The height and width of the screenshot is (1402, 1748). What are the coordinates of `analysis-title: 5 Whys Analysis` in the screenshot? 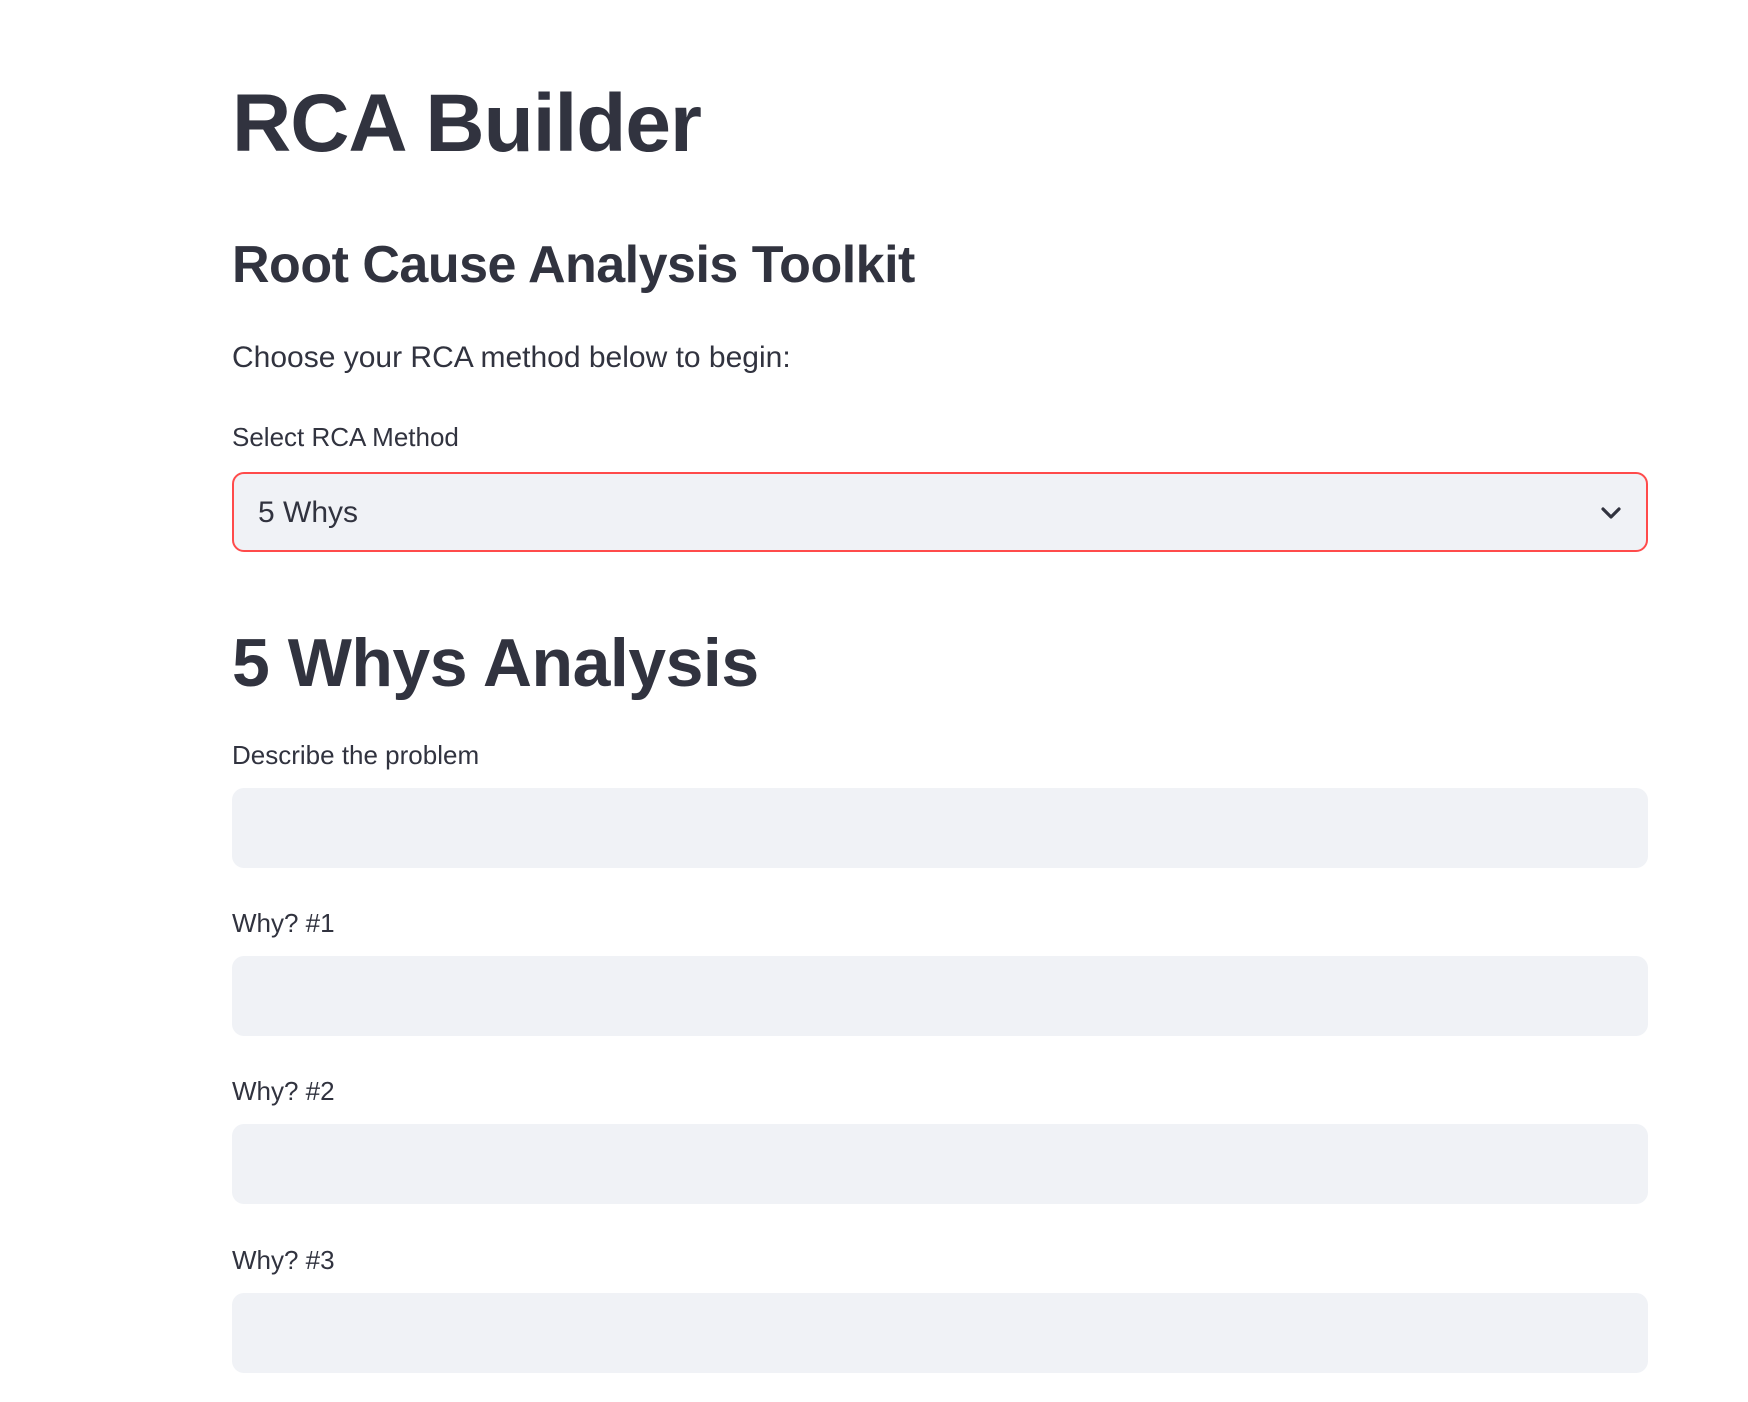 It's located at (495, 663).